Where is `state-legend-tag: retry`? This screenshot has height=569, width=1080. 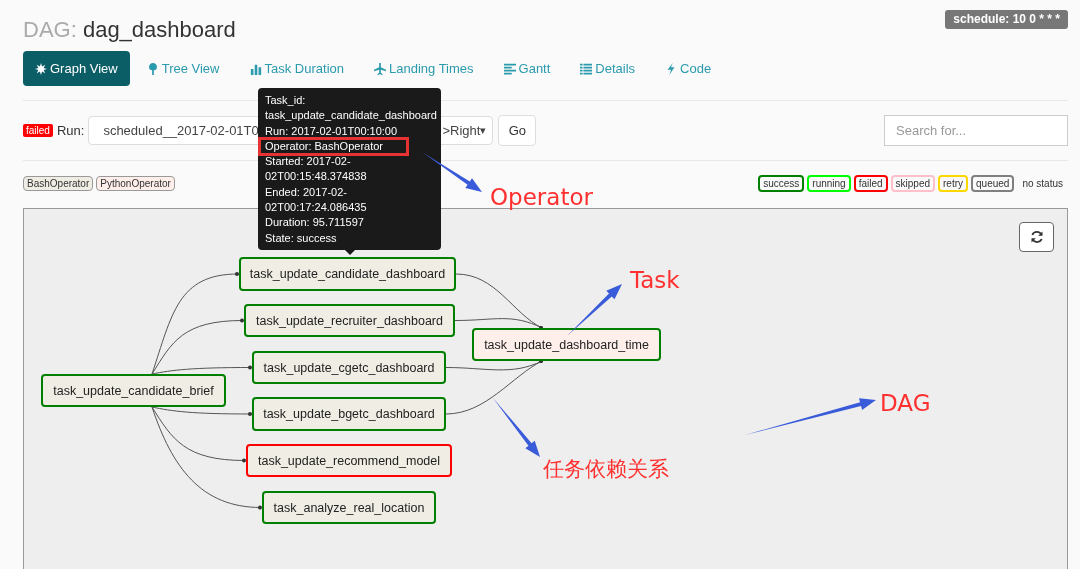 state-legend-tag: retry is located at coordinates (953, 183).